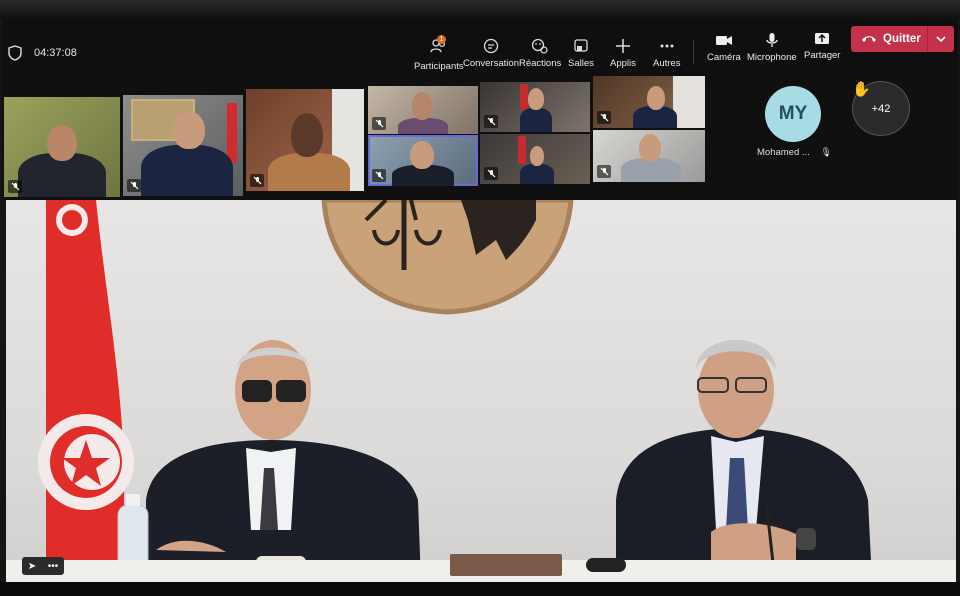 Image resolution: width=960 pixels, height=596 pixels. I want to click on share-button: Partager, so click(822, 45).